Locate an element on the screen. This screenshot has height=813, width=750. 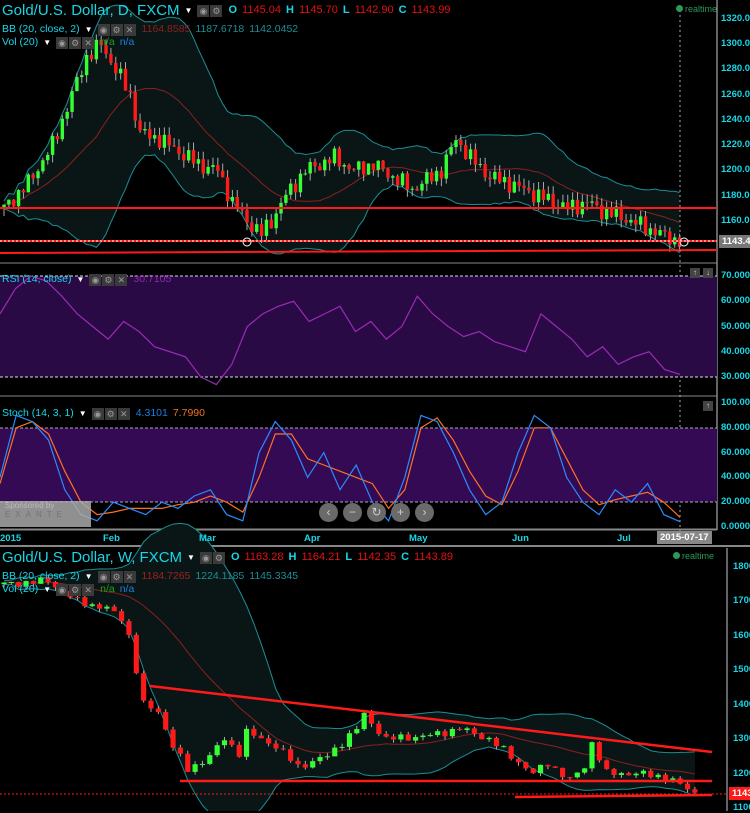
stoch-label: Stoch (14, 3, 1) is located at coordinates (38, 413).